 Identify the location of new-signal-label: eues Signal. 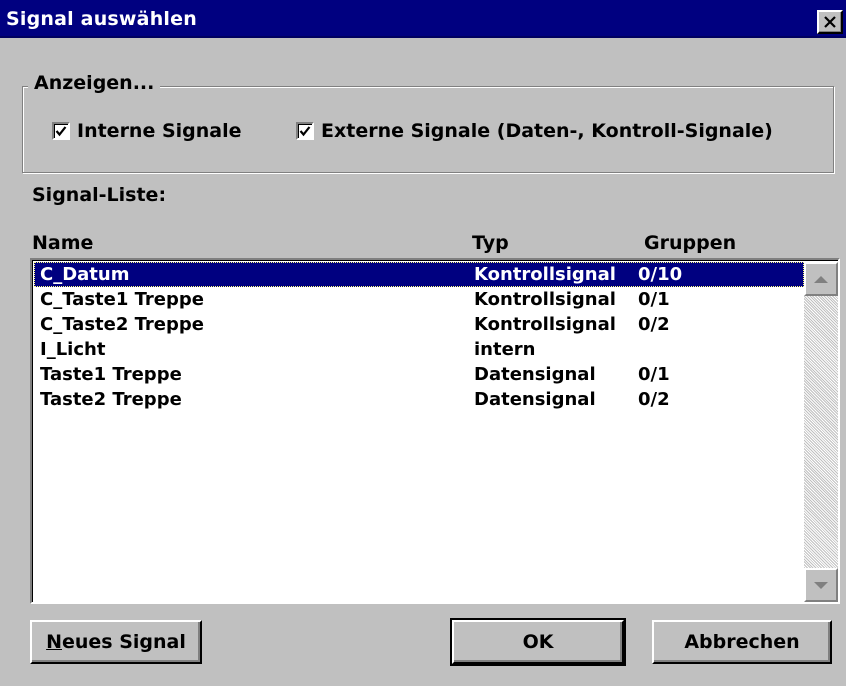
(124, 642).